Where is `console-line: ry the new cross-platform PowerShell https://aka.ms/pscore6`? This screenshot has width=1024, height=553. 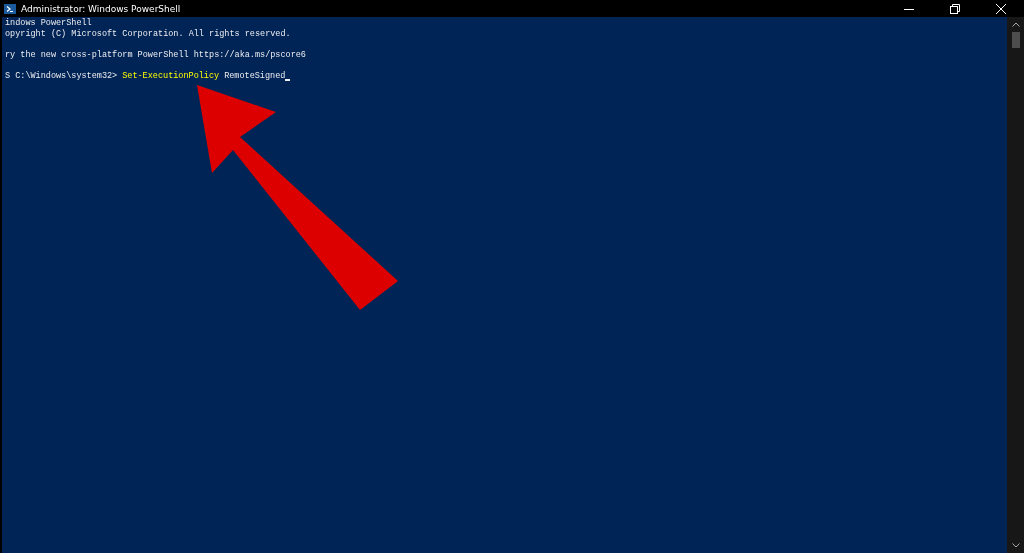
console-line: ry the new cross-platform PowerShell https://aka.ms/pscore6 is located at coordinates (156, 55).